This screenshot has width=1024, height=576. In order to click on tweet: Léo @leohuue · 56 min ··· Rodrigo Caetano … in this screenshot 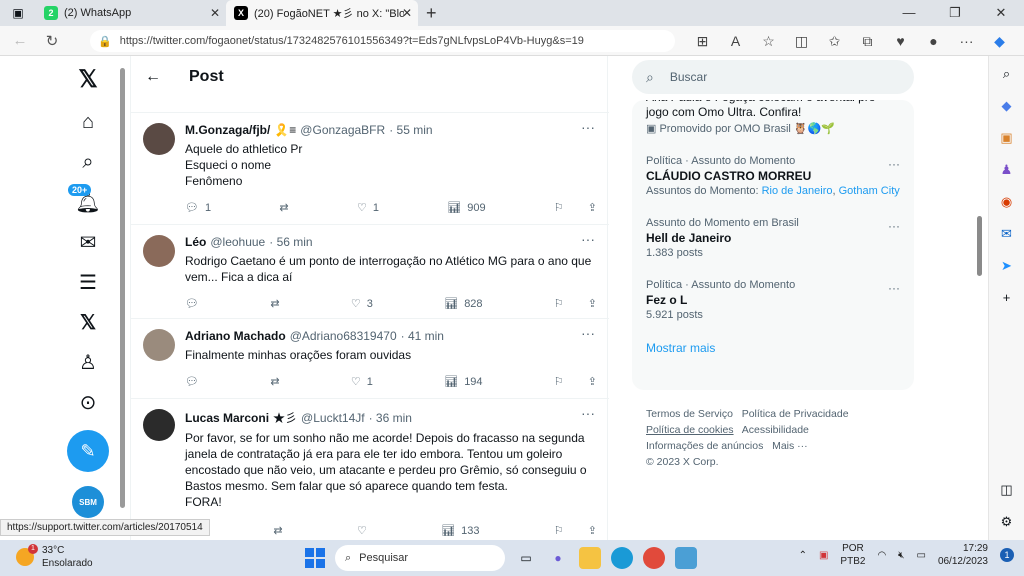, I will do `click(370, 271)`.